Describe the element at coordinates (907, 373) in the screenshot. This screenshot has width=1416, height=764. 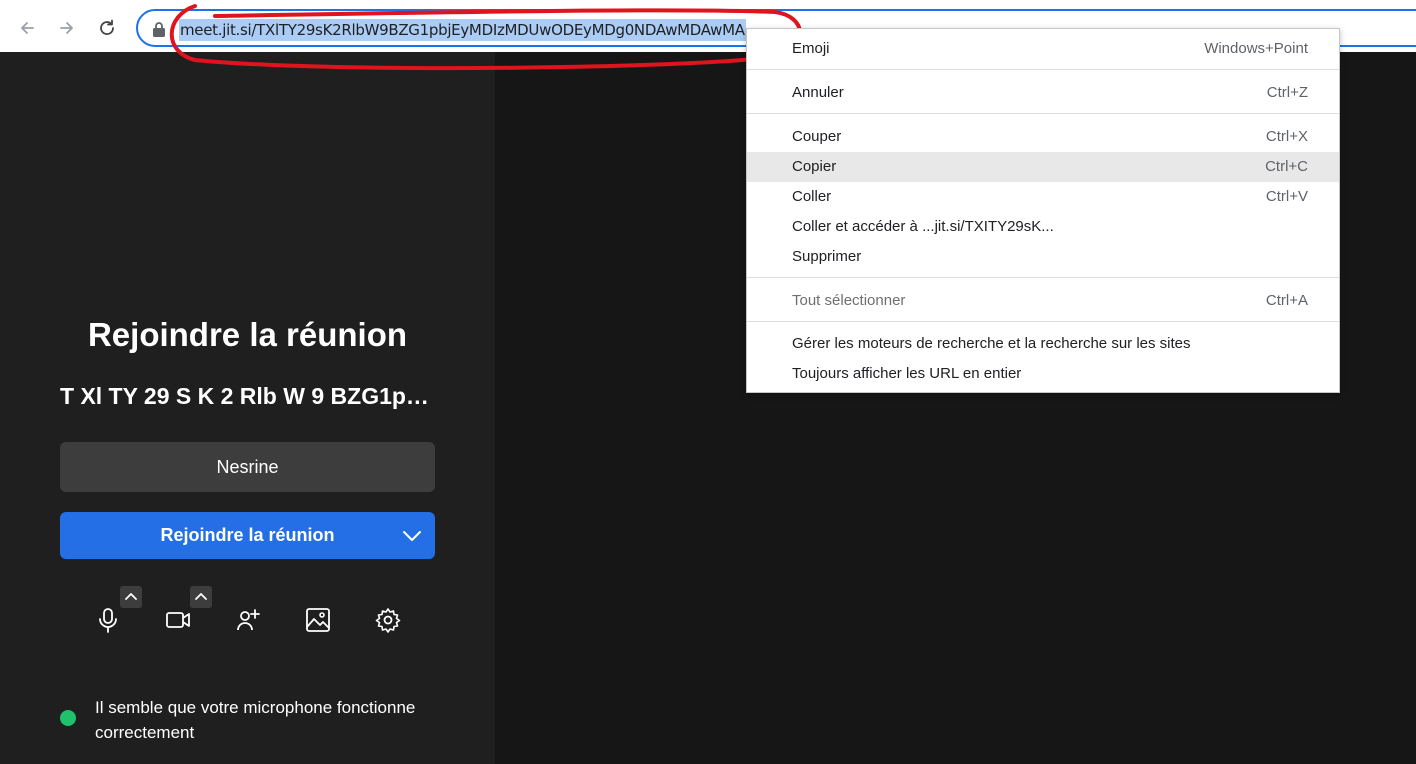
I see `menu-item-label: Toujours afficher les URL en entier` at that location.